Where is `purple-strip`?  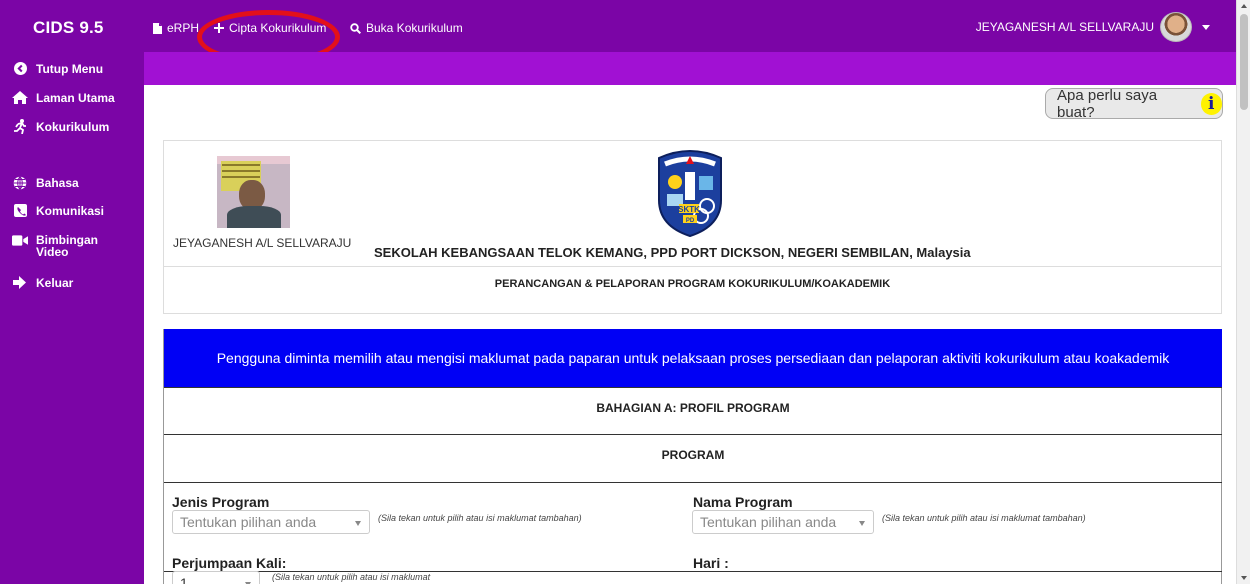
purple-strip is located at coordinates (690, 68).